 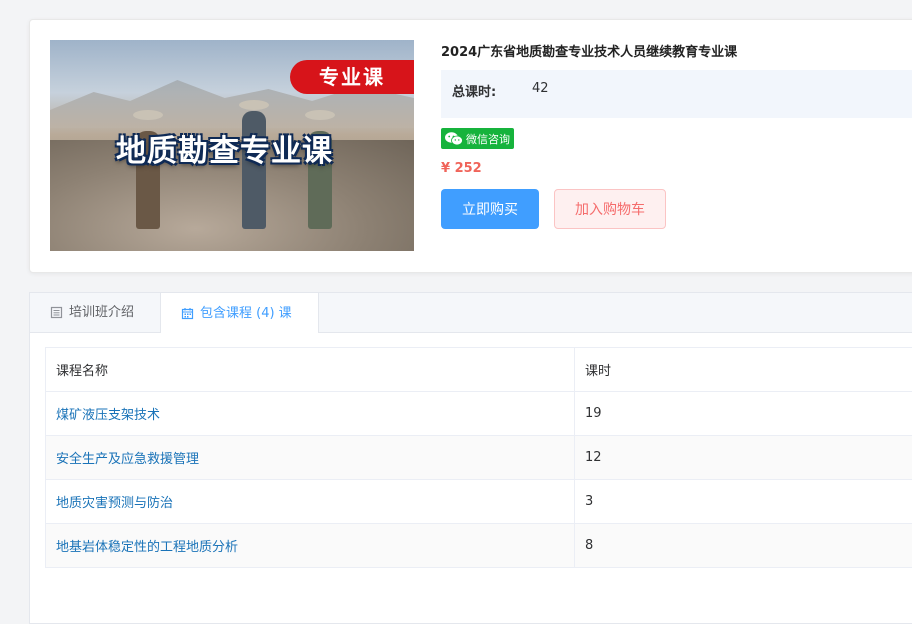 What do you see at coordinates (56, 312) in the screenshot?
I see `document-icon` at bounding box center [56, 312].